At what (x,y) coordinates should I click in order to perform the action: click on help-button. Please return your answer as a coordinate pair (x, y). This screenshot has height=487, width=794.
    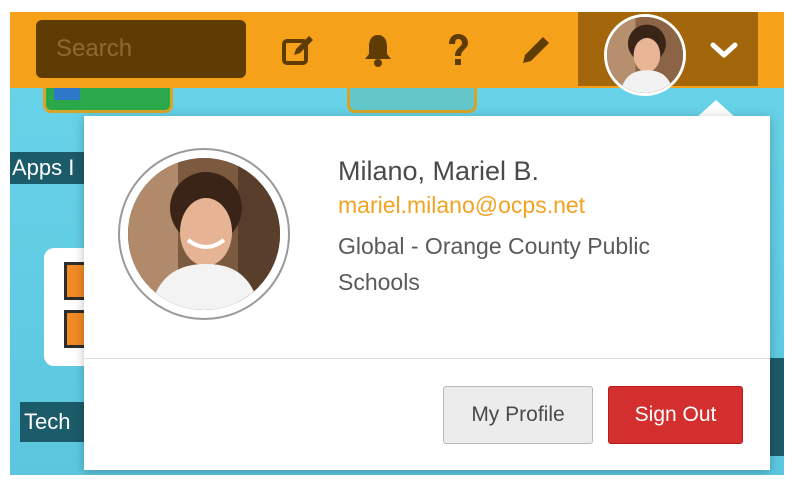
    Looking at the image, I should click on (458, 50).